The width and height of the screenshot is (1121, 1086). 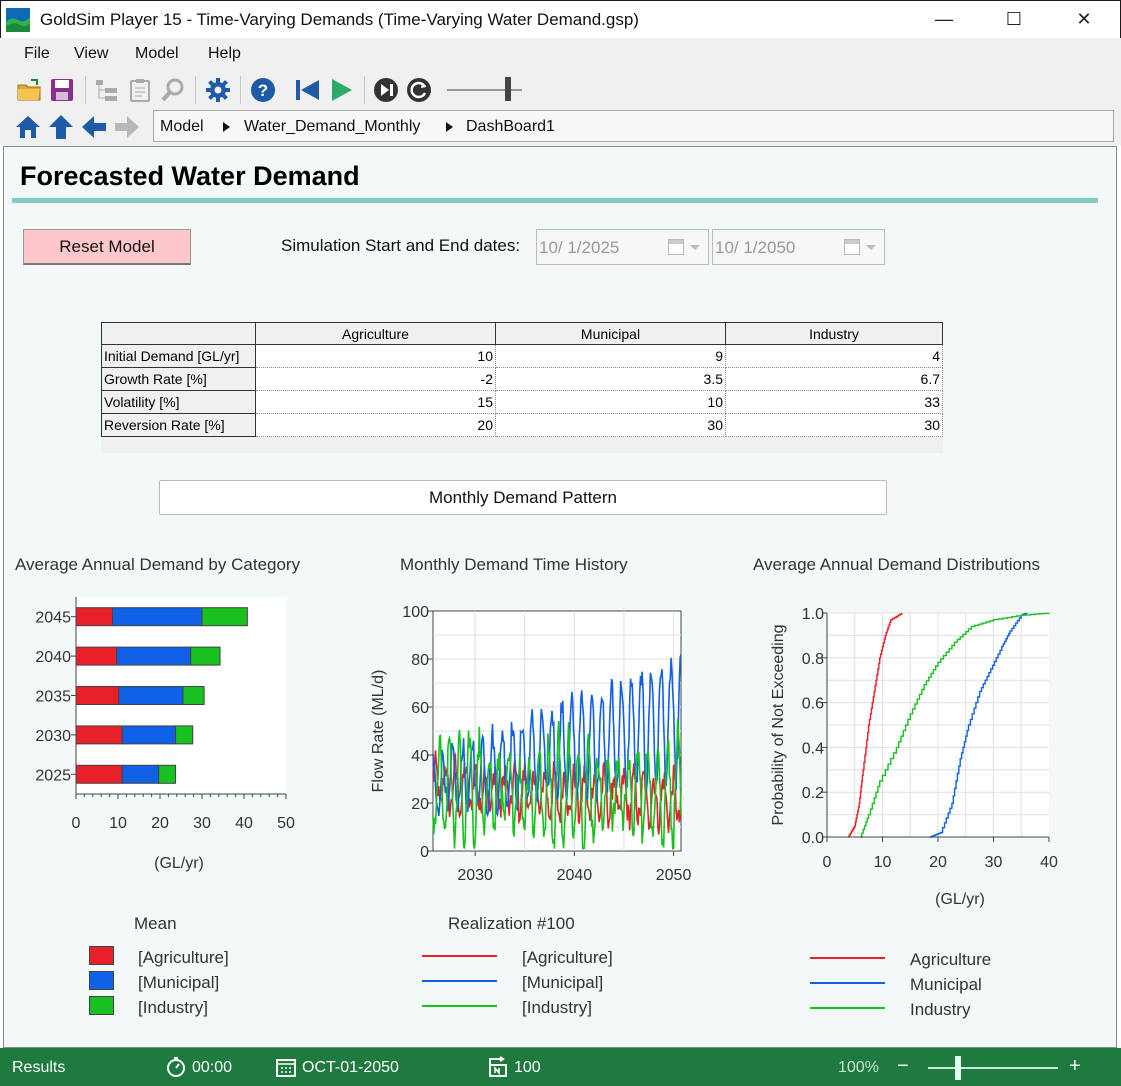 I want to click on zoom-out-button: −, so click(x=903, y=1066).